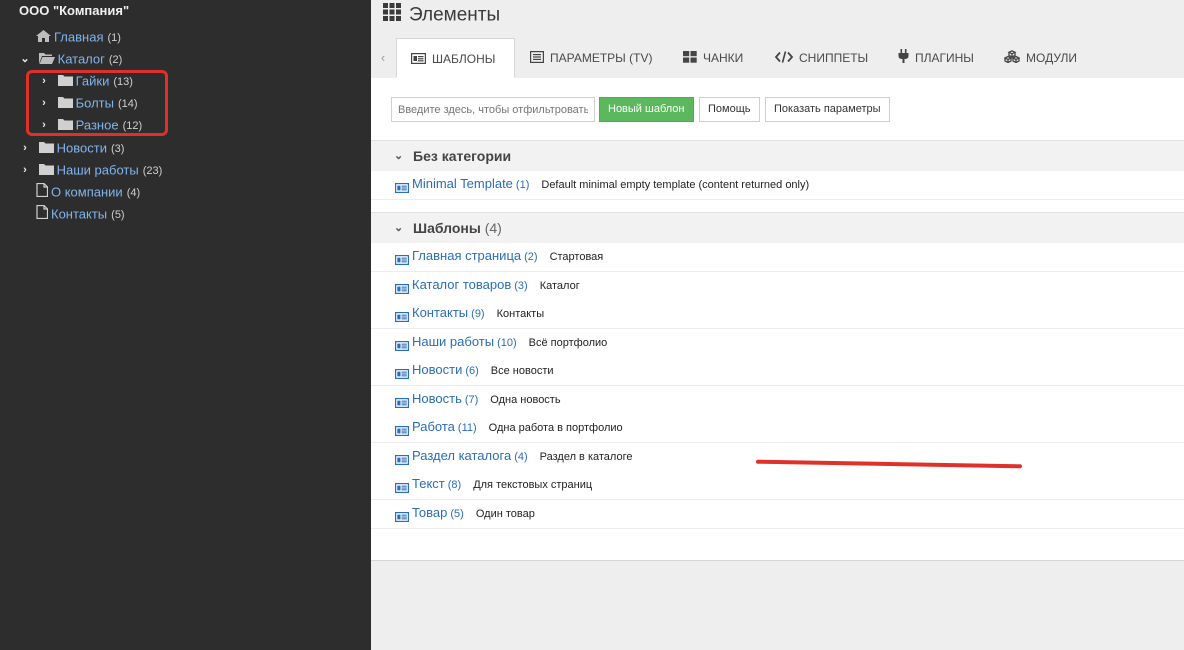 The width and height of the screenshot is (1184, 650). I want to click on template-link: Раздел каталога (4) Раздел в каталоге, so click(522, 456).